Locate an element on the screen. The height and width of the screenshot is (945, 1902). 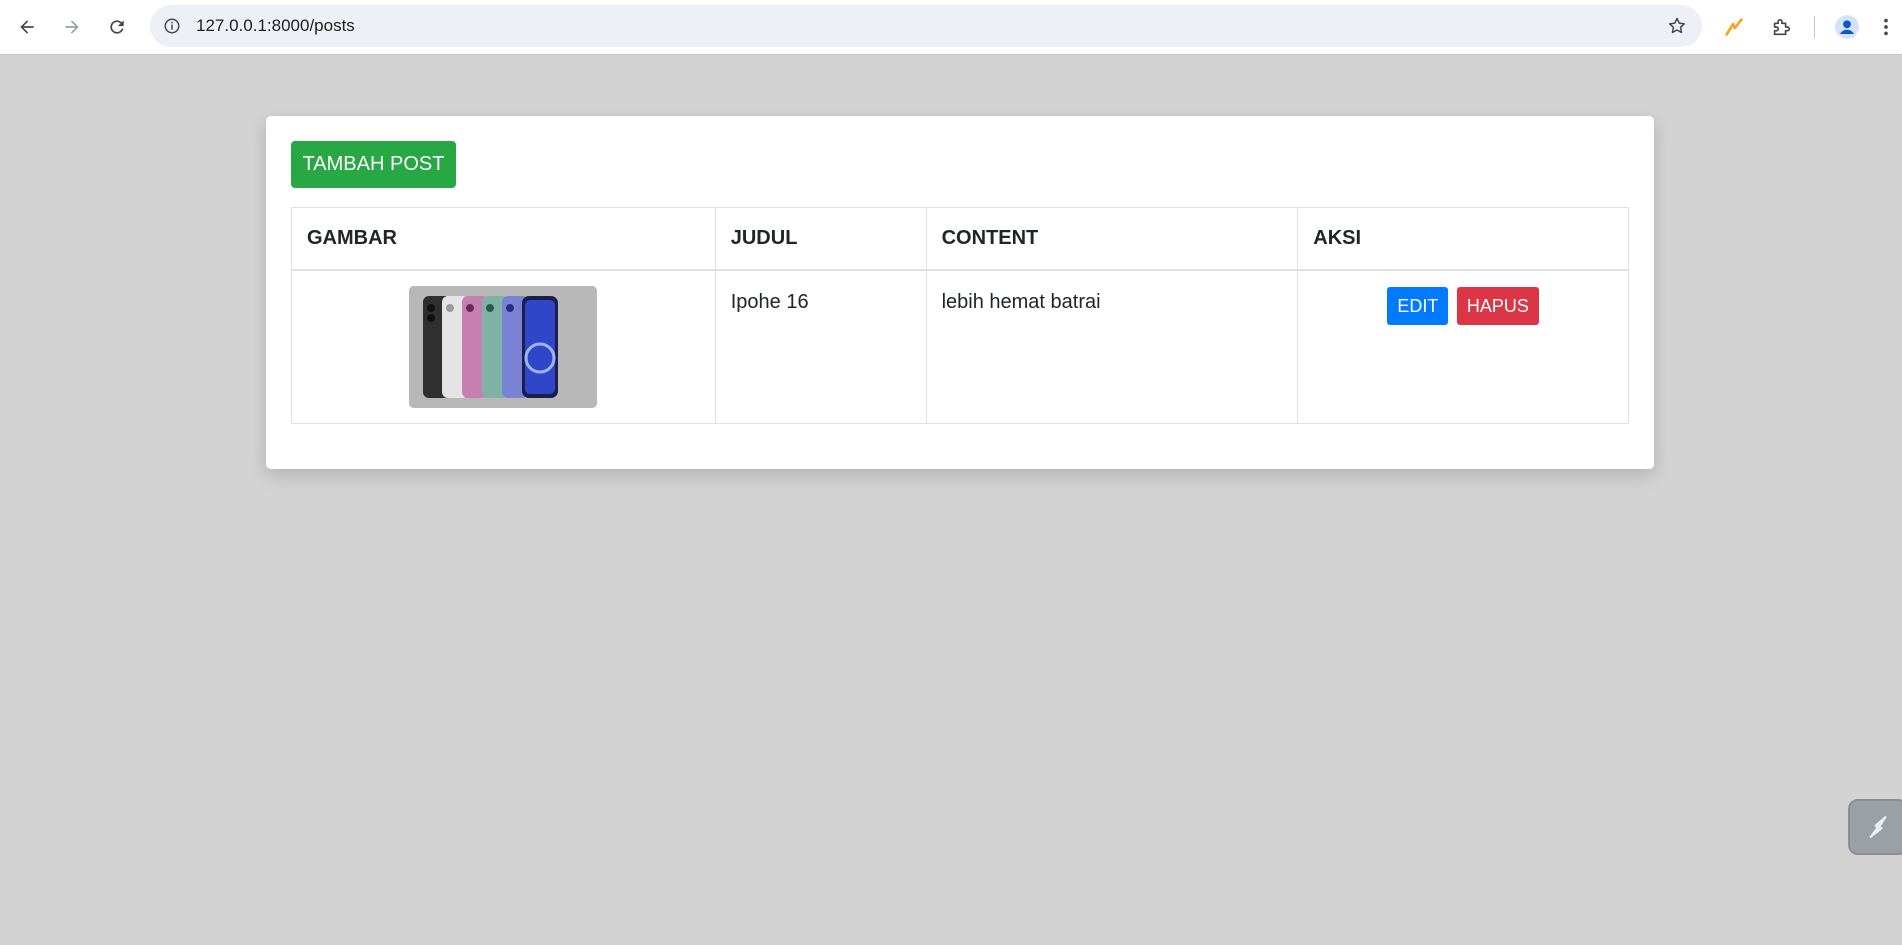
header-judul: JUDUL is located at coordinates (820, 239).